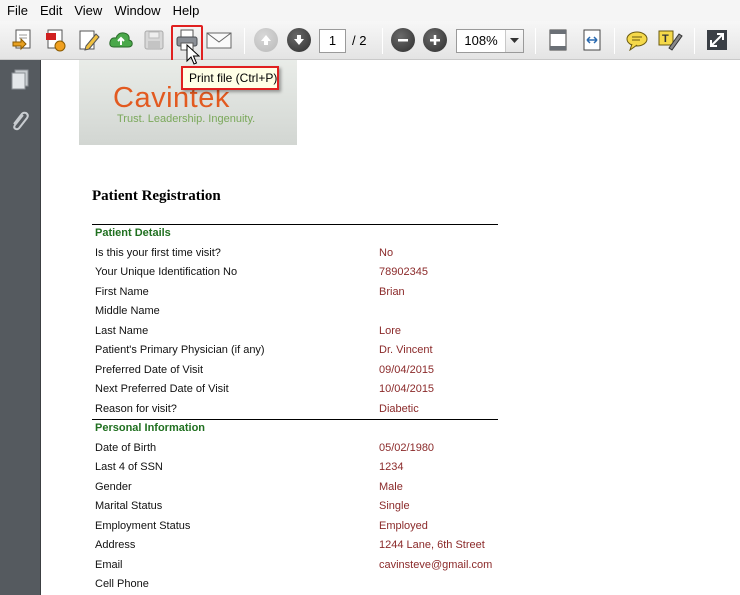  I want to click on cloud-upload-icon, so click(121, 40).